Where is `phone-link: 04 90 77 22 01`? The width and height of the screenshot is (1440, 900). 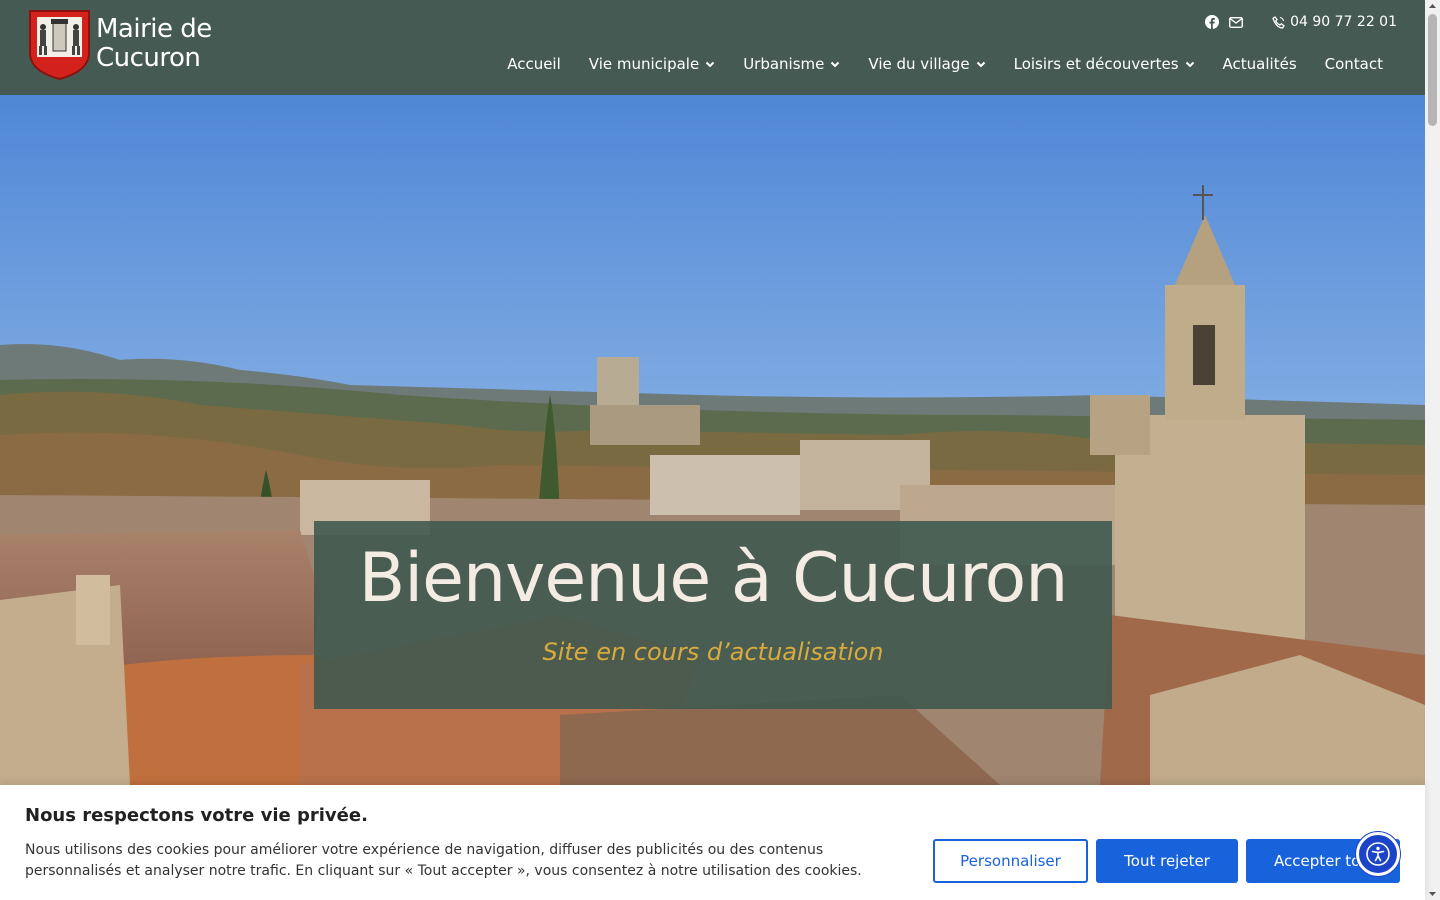 phone-link: 04 90 77 22 01 is located at coordinates (1333, 22).